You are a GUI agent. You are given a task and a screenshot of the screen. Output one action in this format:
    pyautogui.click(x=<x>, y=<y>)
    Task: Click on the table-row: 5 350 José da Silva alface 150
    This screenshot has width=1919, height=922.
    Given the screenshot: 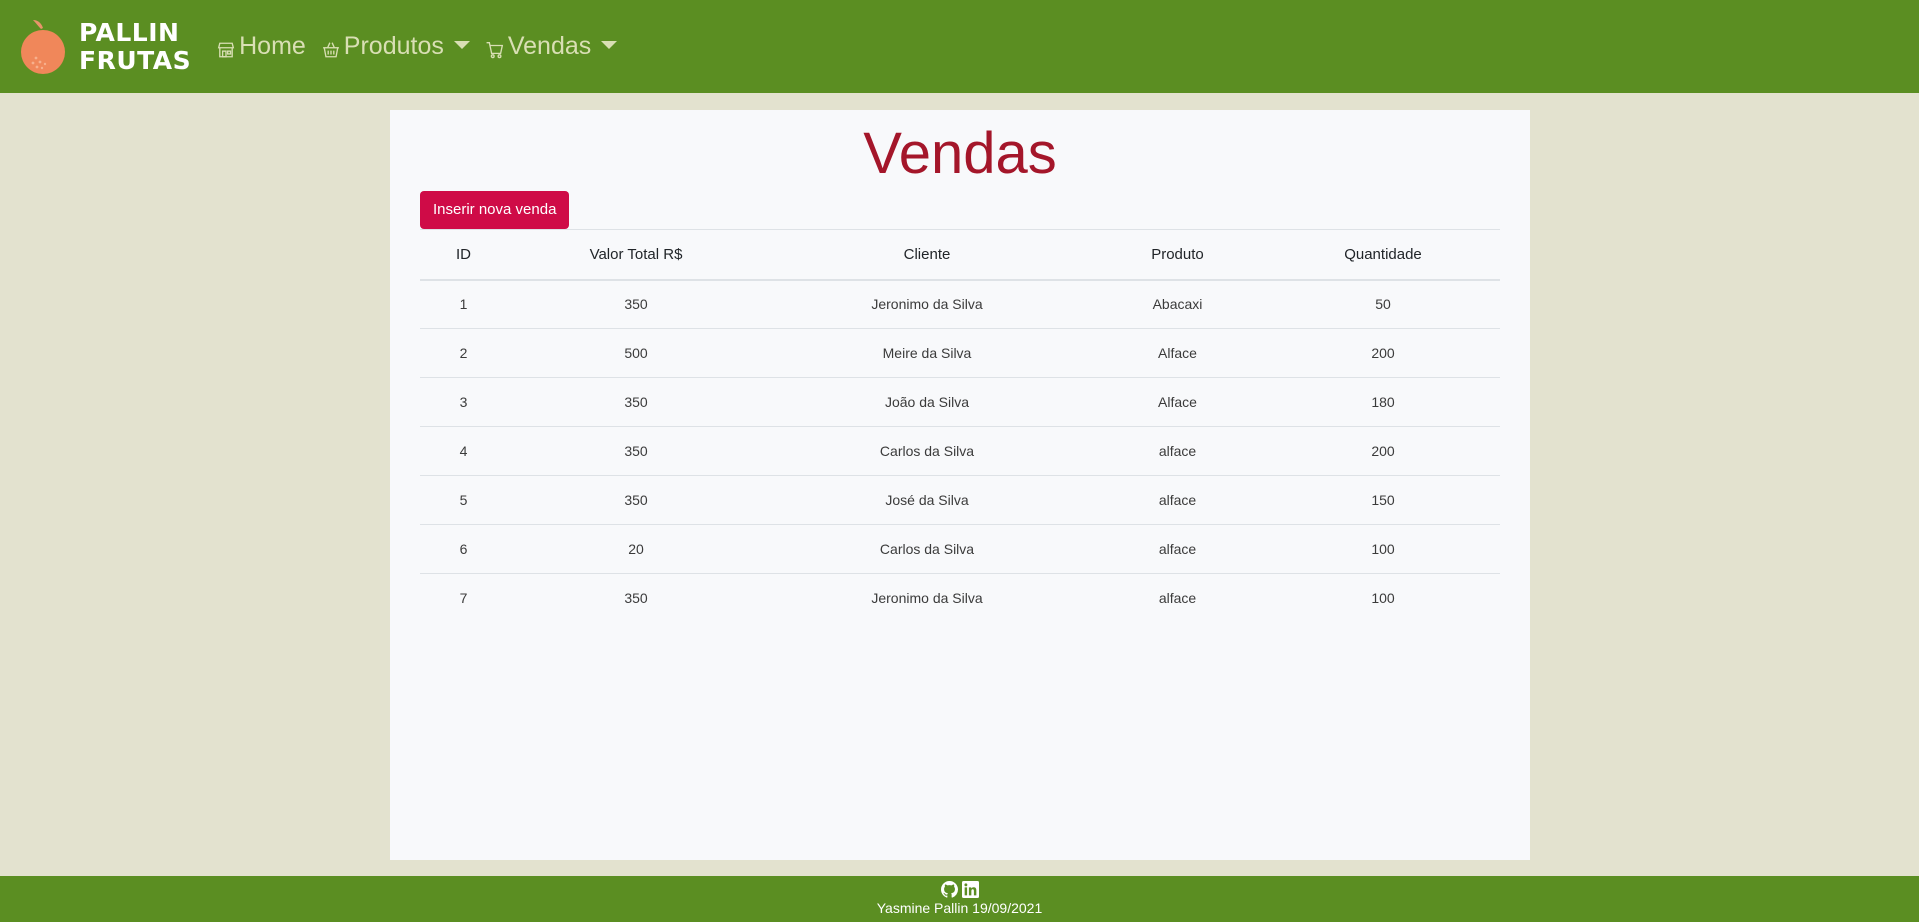 What is the action you would take?
    pyautogui.click(x=960, y=500)
    